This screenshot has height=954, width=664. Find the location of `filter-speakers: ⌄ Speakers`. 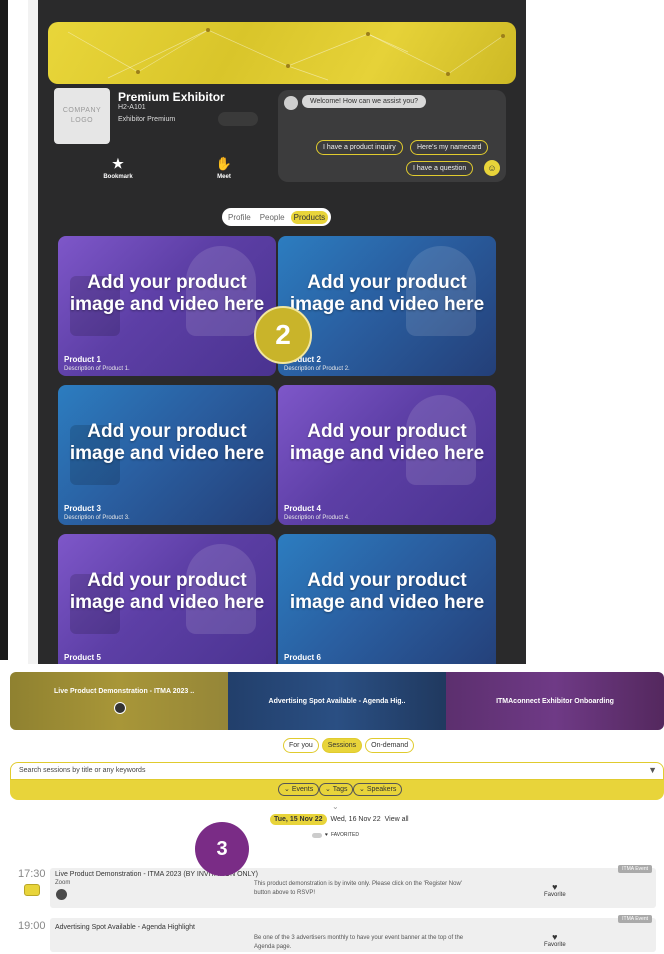

filter-speakers: ⌄ Speakers is located at coordinates (378, 789).